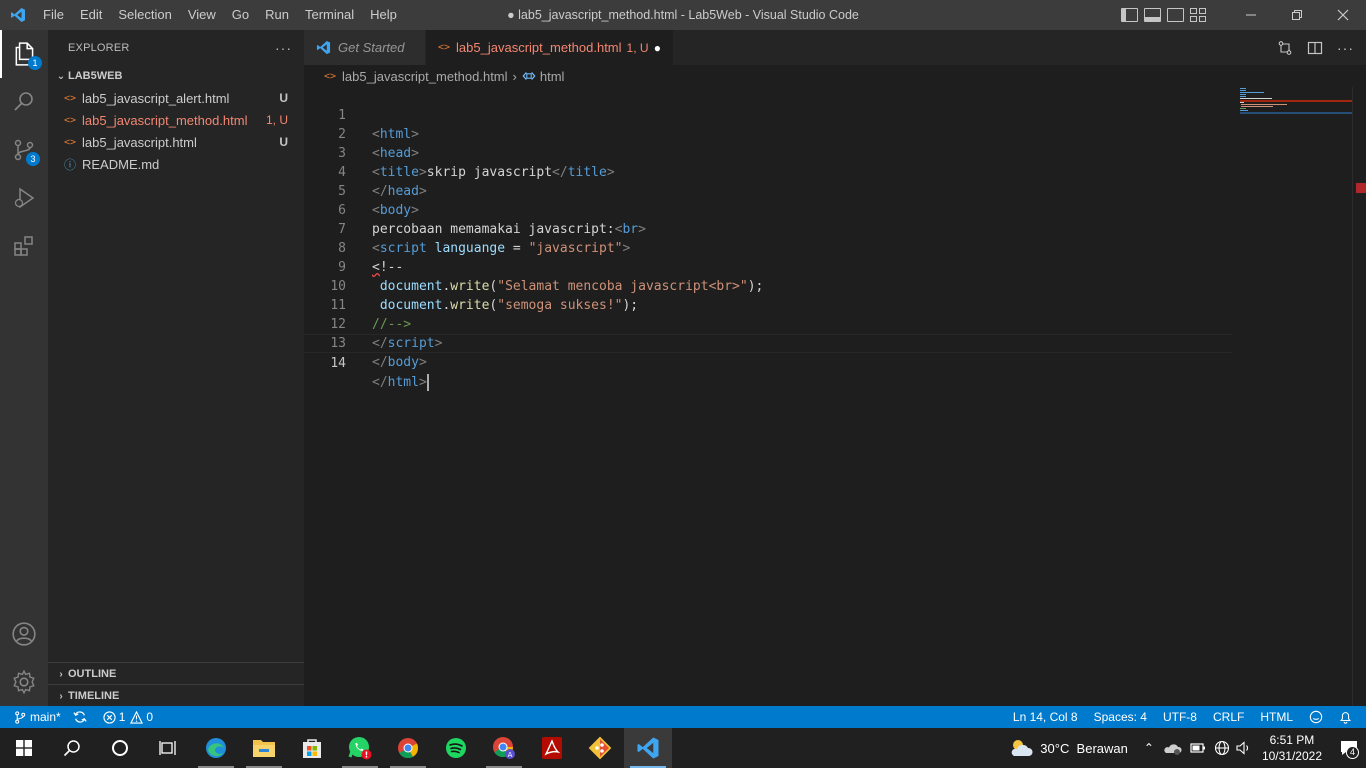 The width and height of the screenshot is (1366, 768). I want to click on menu-view: View, so click(202, 15).